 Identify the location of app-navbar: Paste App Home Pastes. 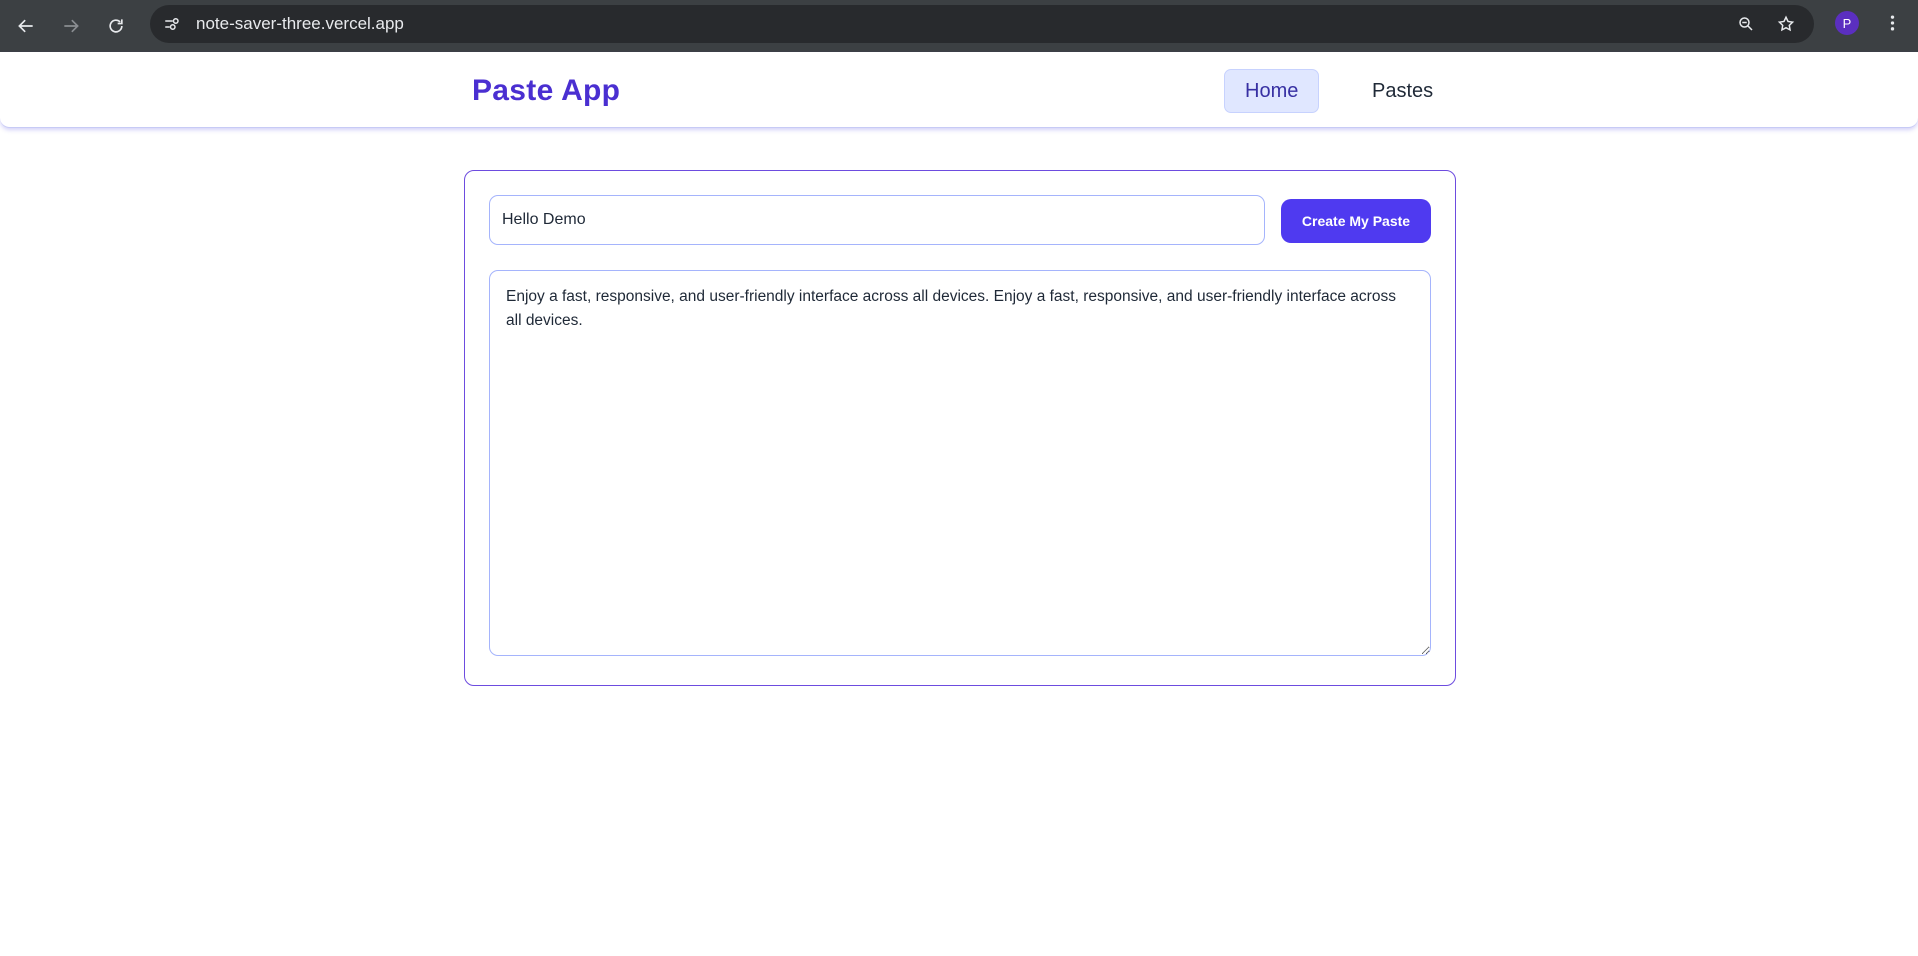
(959, 90).